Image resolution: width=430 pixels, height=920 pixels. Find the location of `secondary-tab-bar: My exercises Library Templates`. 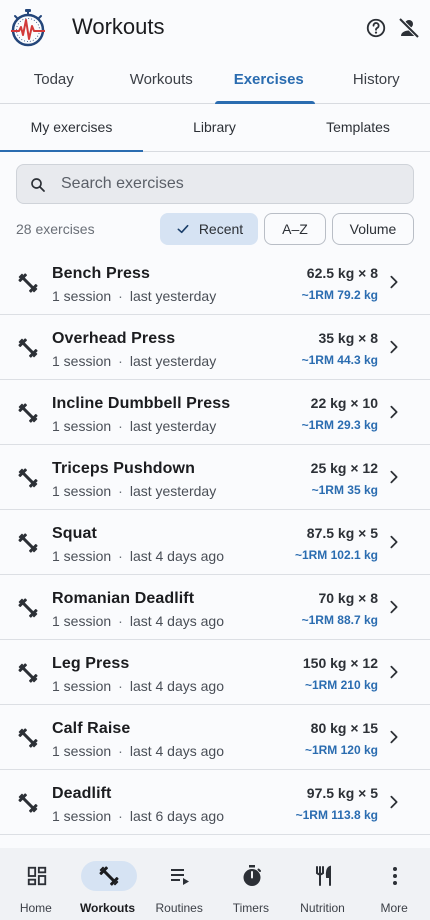

secondary-tab-bar: My exercises Library Templates is located at coordinates (215, 128).